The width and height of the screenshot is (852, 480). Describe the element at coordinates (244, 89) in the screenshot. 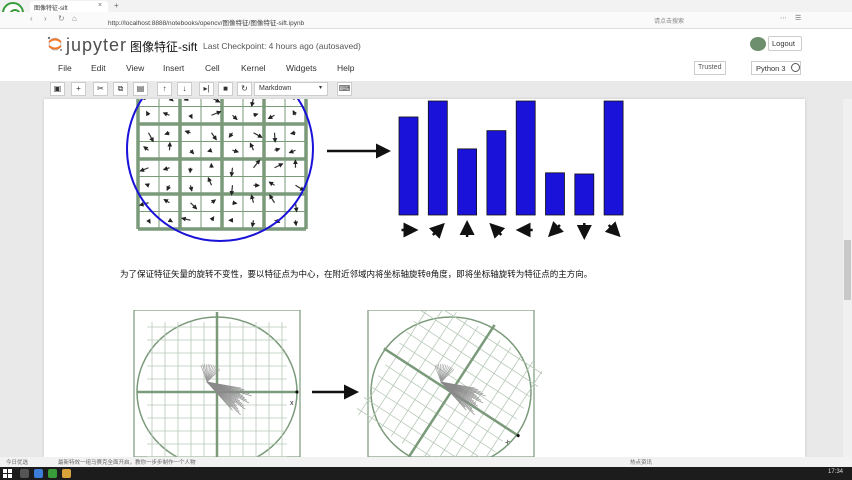

I see `restart-button: ↻` at that location.